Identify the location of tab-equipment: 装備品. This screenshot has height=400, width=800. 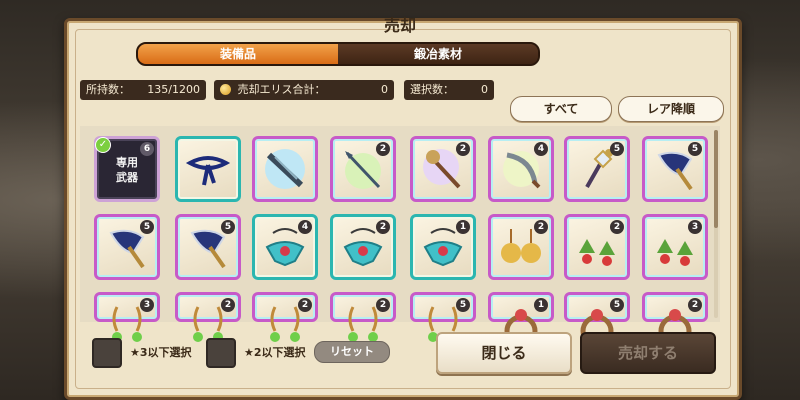
(238, 54).